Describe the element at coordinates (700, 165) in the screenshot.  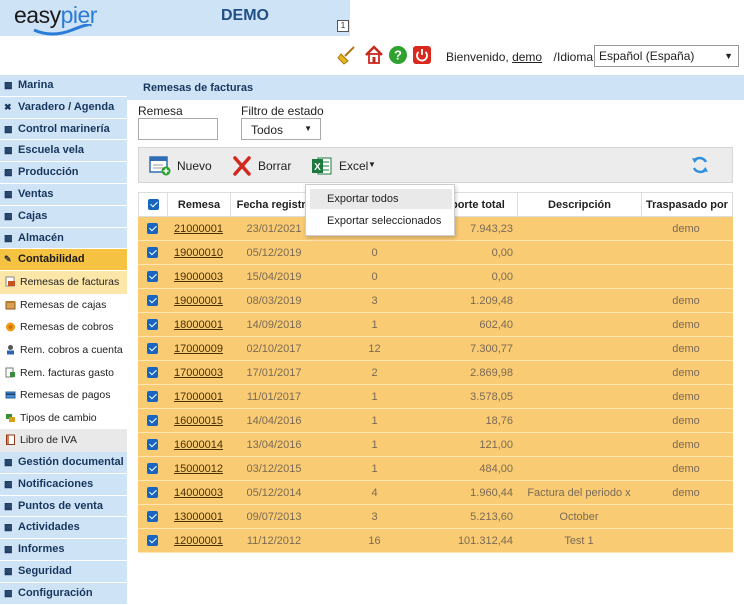
I see `refresh-icon` at that location.